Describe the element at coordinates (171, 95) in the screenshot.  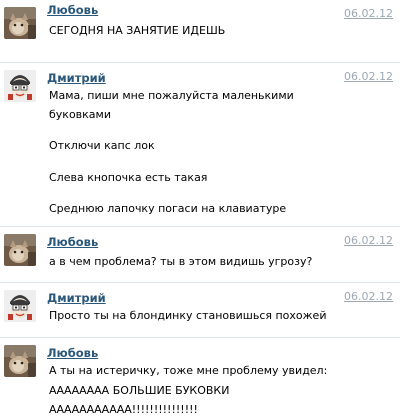
I see `message-line: Мама, пиши мне пожалуйста маленькими` at that location.